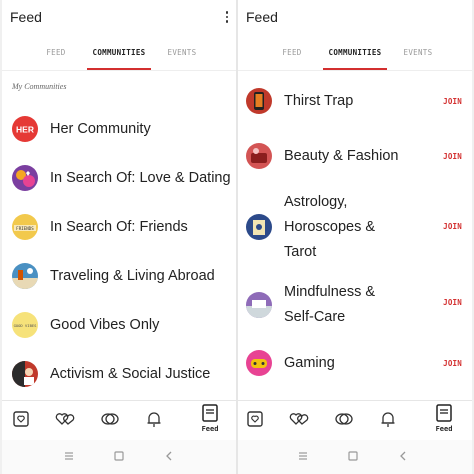  Describe the element at coordinates (357, 305) in the screenshot. I see `suggested-community-mindfulness: Mindfulness & Self-Care JOIN` at that location.